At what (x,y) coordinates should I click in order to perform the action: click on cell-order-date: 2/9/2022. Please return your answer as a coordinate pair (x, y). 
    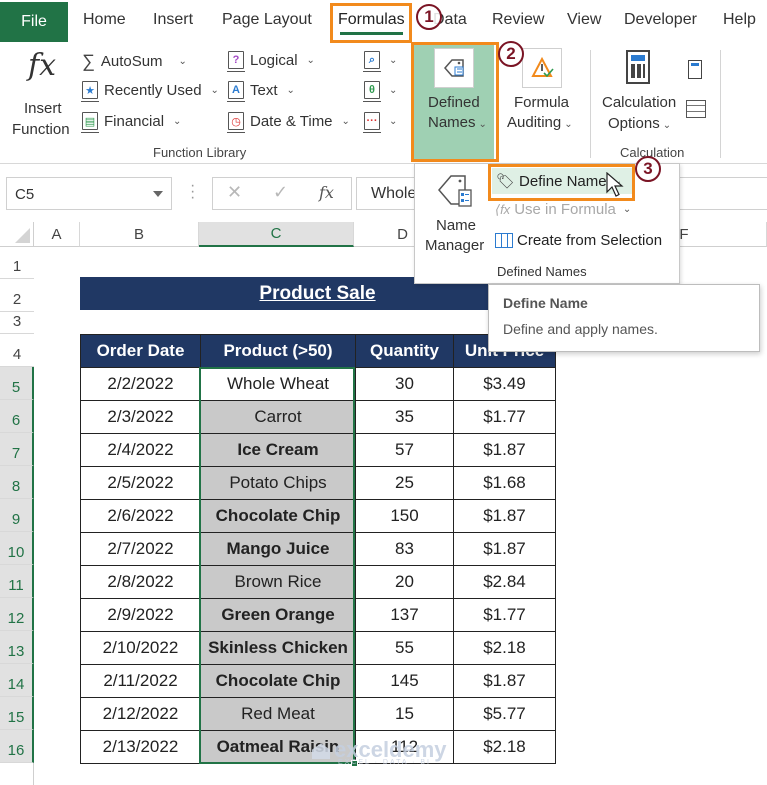
    Looking at the image, I should click on (140, 615).